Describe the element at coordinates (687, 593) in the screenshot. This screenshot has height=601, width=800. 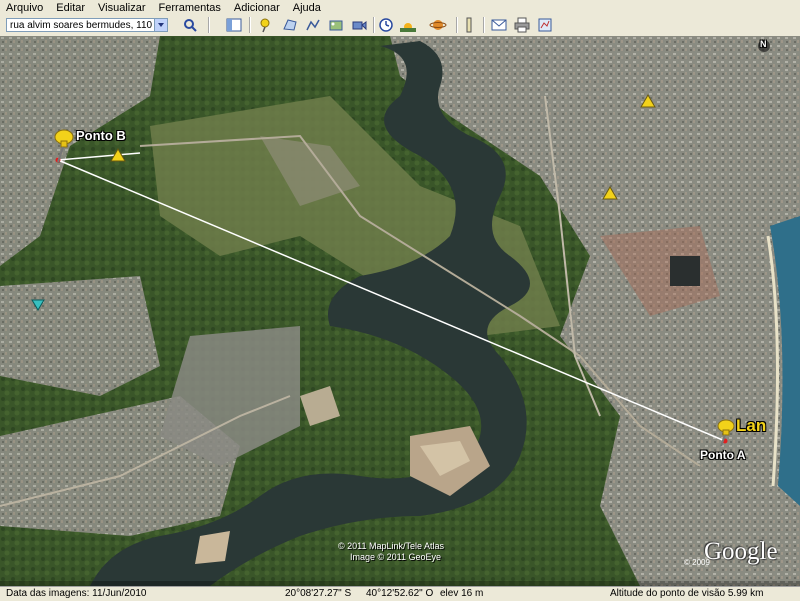
I see `eye-altitude-readout: Altitude do ponto de visão 5.99 km` at that location.